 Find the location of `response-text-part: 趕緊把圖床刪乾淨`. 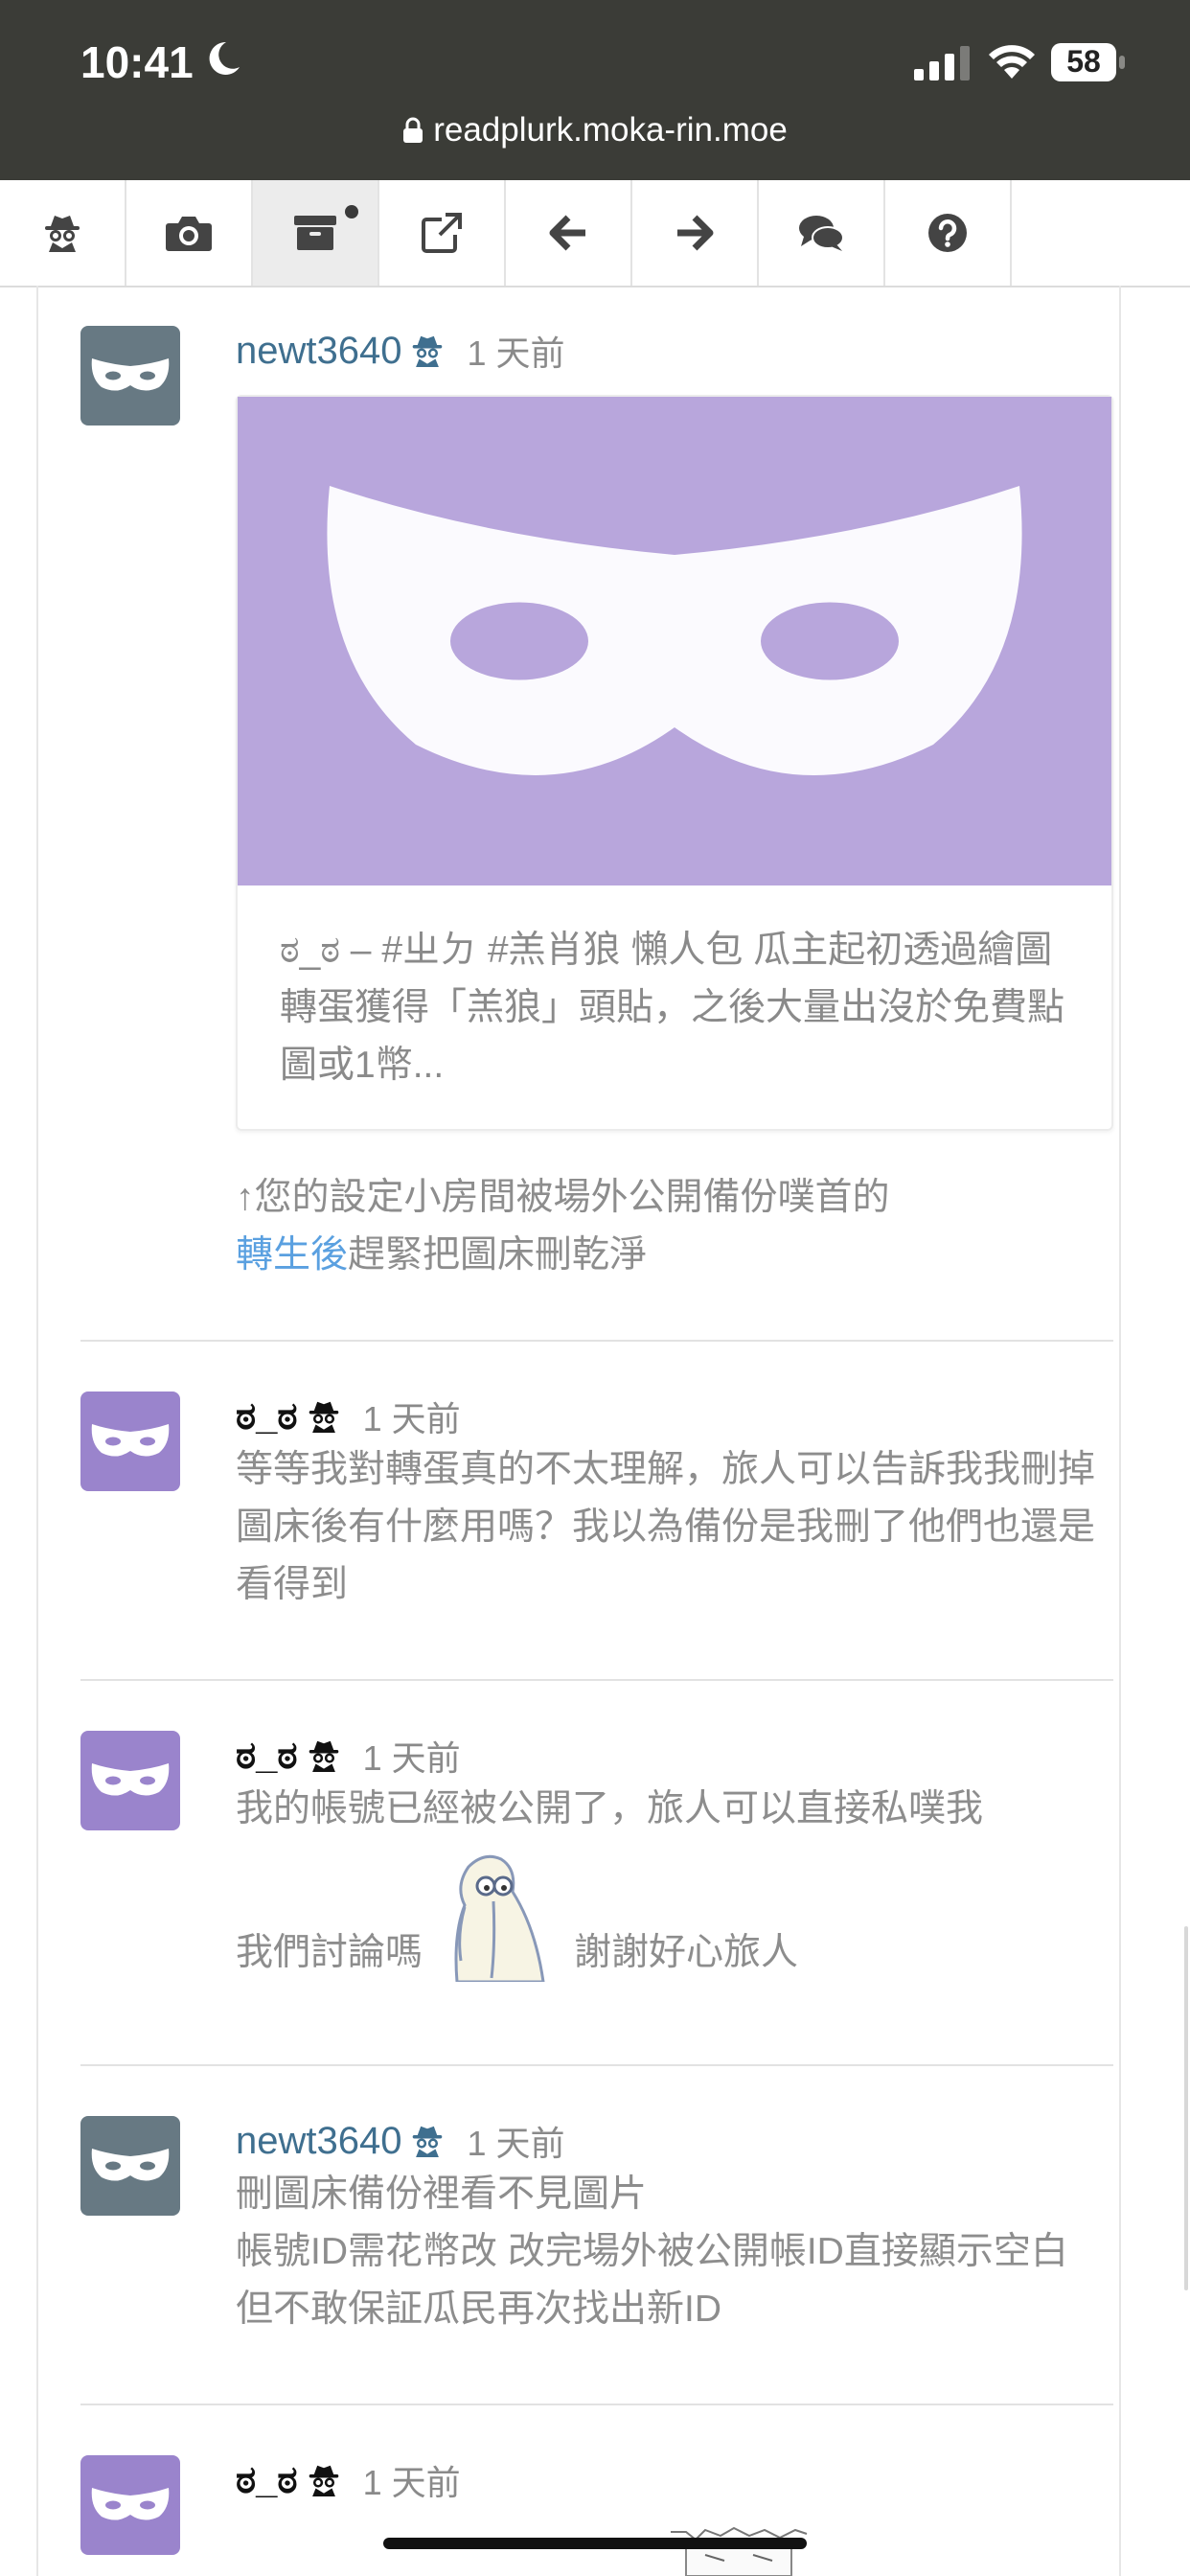

response-text-part: 趕緊把圖床刪乾淨 is located at coordinates (498, 1255).